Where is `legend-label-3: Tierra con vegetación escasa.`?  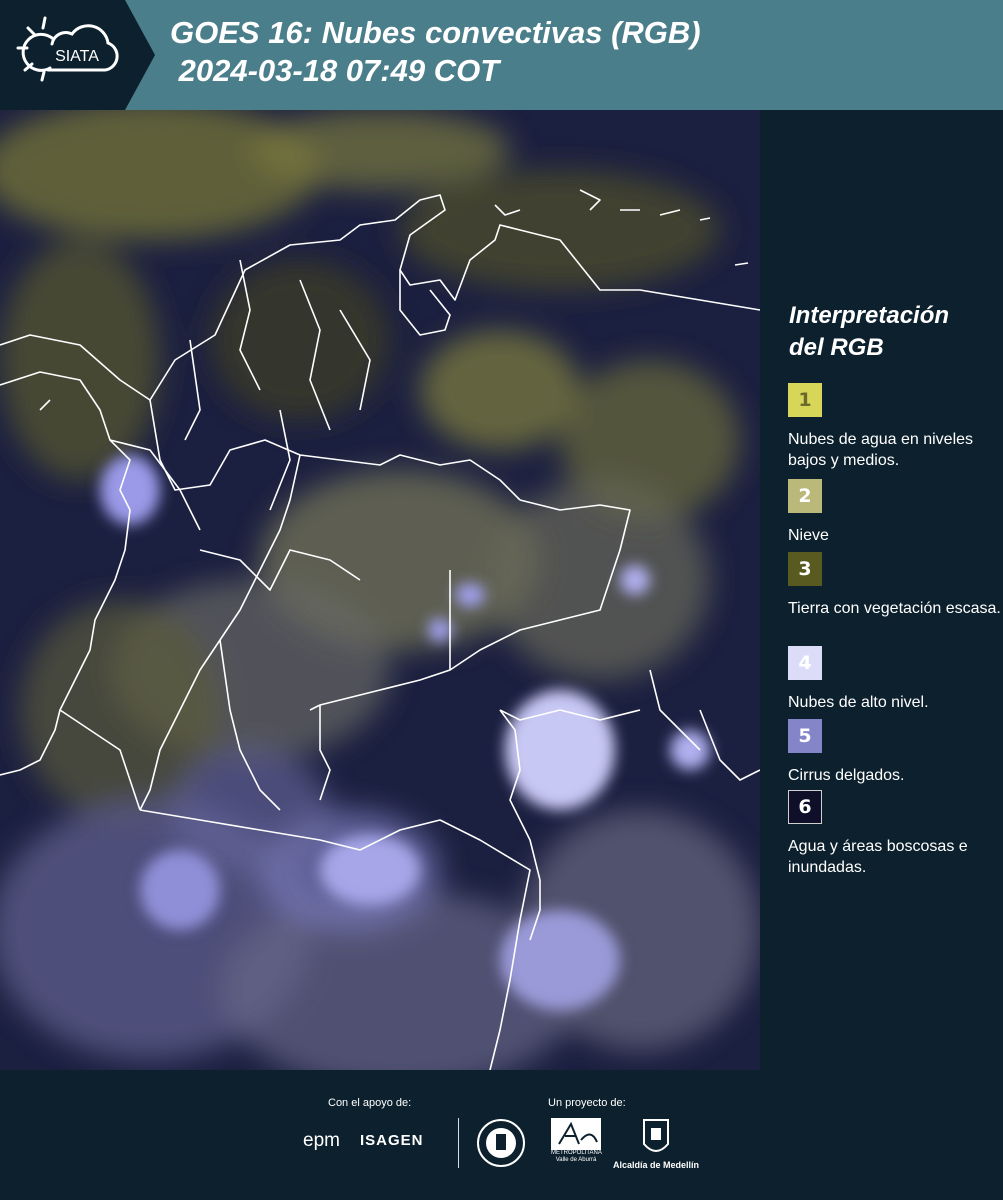
legend-label-3: Tierra con vegetación escasa. is located at coordinates (894, 608).